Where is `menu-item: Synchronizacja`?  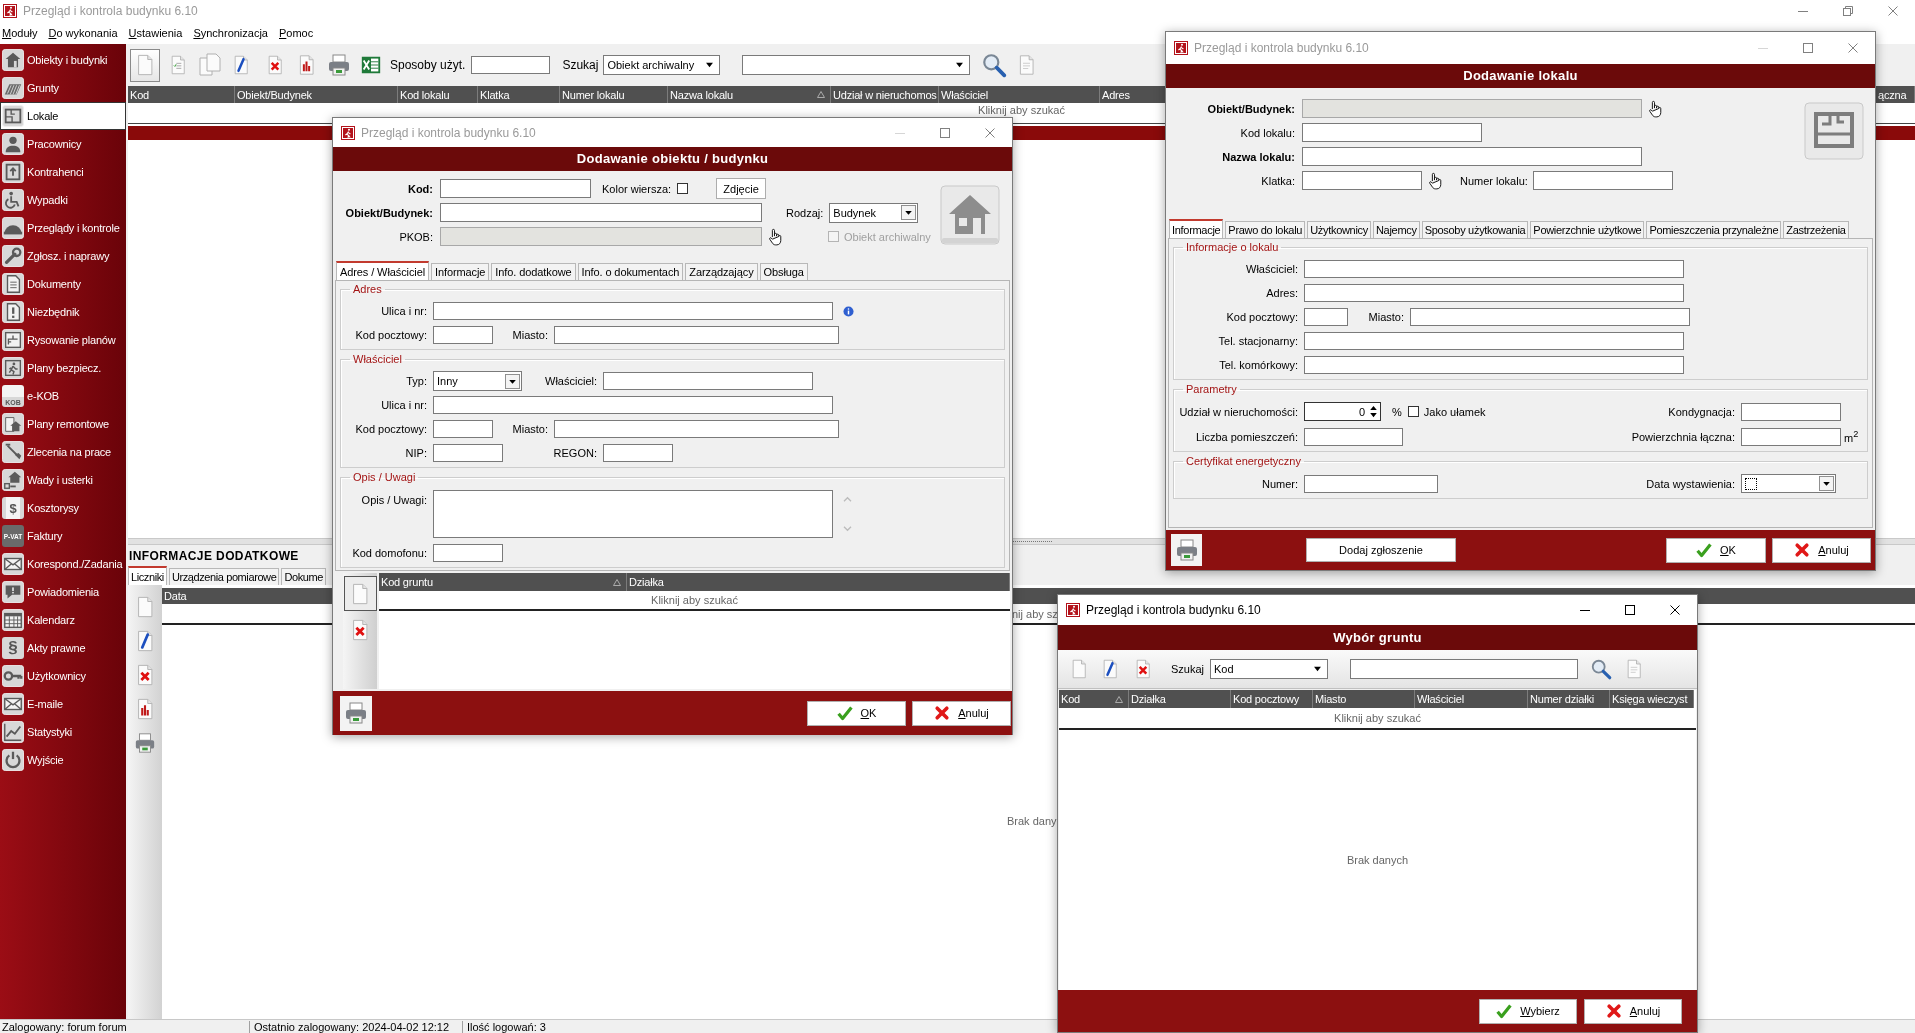 menu-item: Synchronizacja is located at coordinates (230, 33).